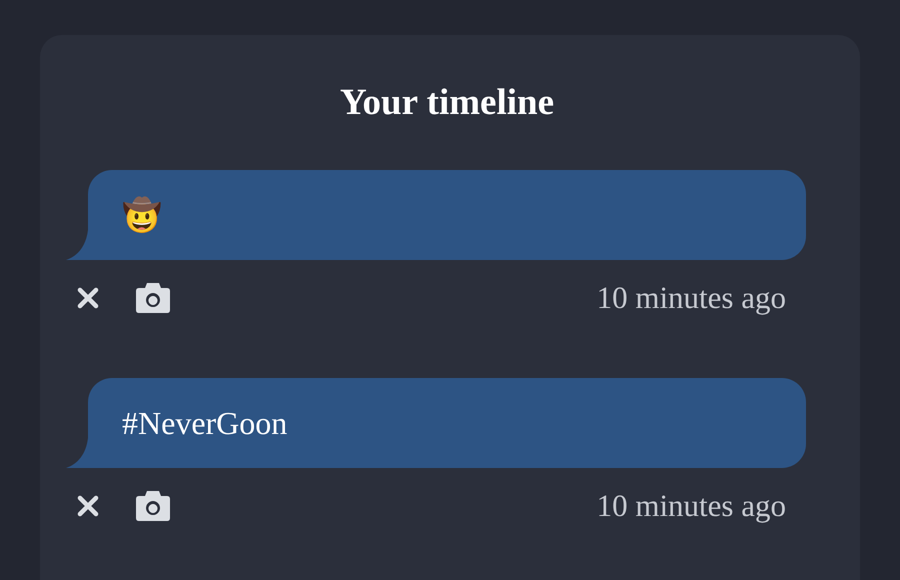  Describe the element at coordinates (205, 423) in the screenshot. I see `message-text: #NeverGoon` at that location.